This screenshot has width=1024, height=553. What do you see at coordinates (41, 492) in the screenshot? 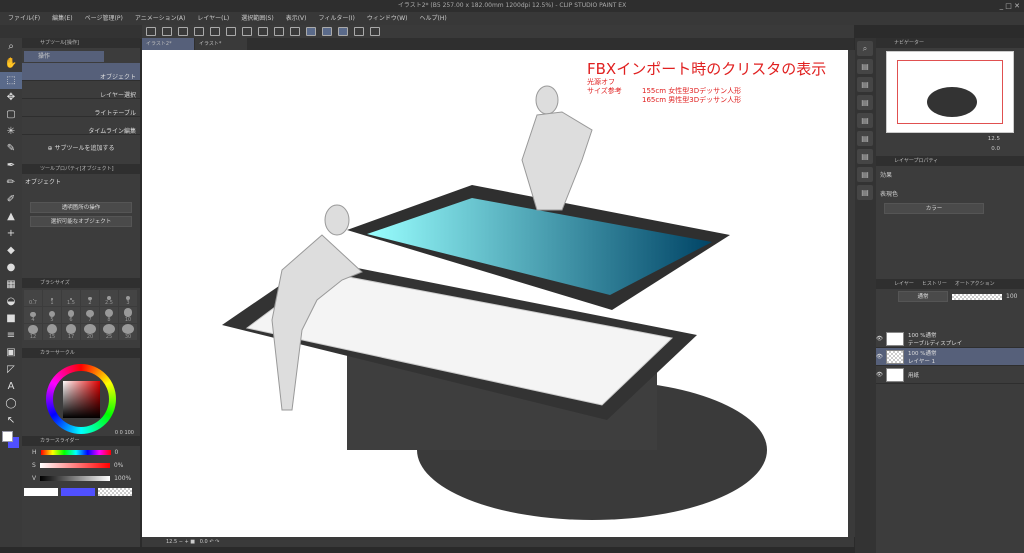
I see `swatch-white` at bounding box center [41, 492].